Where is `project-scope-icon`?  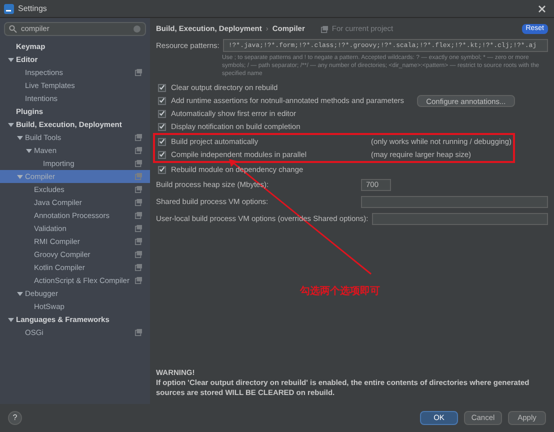 project-scope-icon is located at coordinates (324, 29).